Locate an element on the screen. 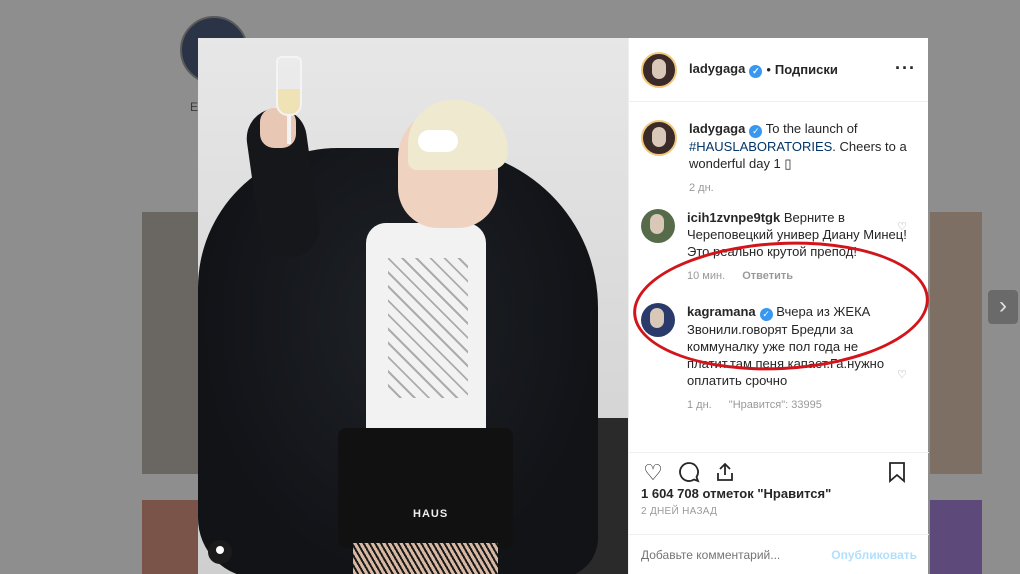  comment-icon is located at coordinates (689, 473).